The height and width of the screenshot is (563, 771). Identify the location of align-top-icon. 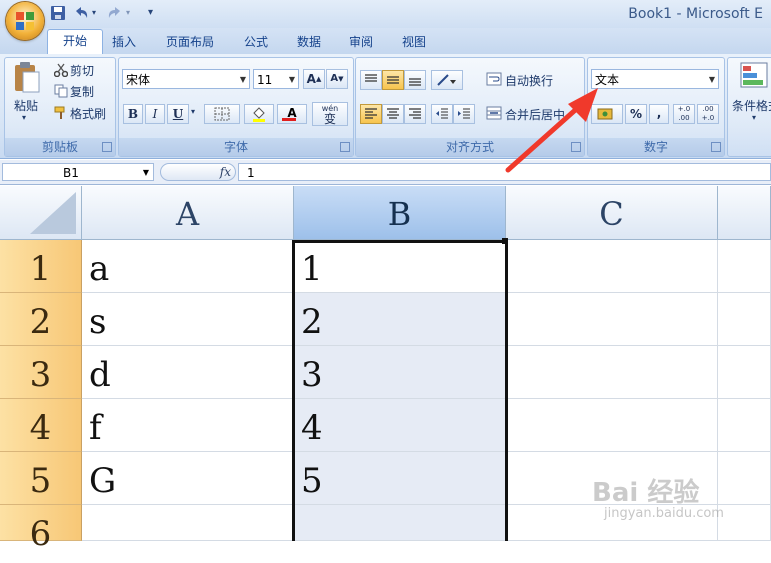
(371, 80).